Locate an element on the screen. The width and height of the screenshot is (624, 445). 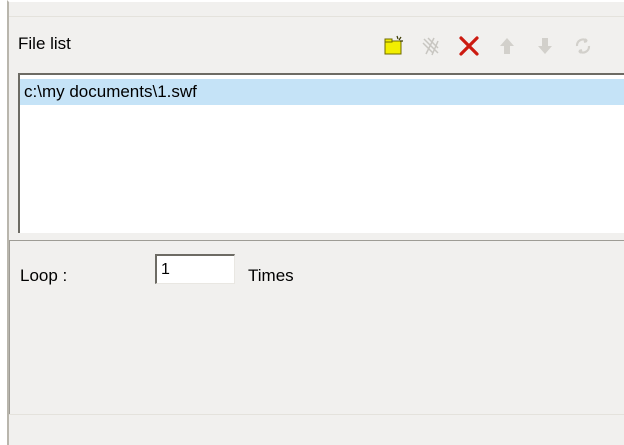
edit-file-button is located at coordinates (431, 46).